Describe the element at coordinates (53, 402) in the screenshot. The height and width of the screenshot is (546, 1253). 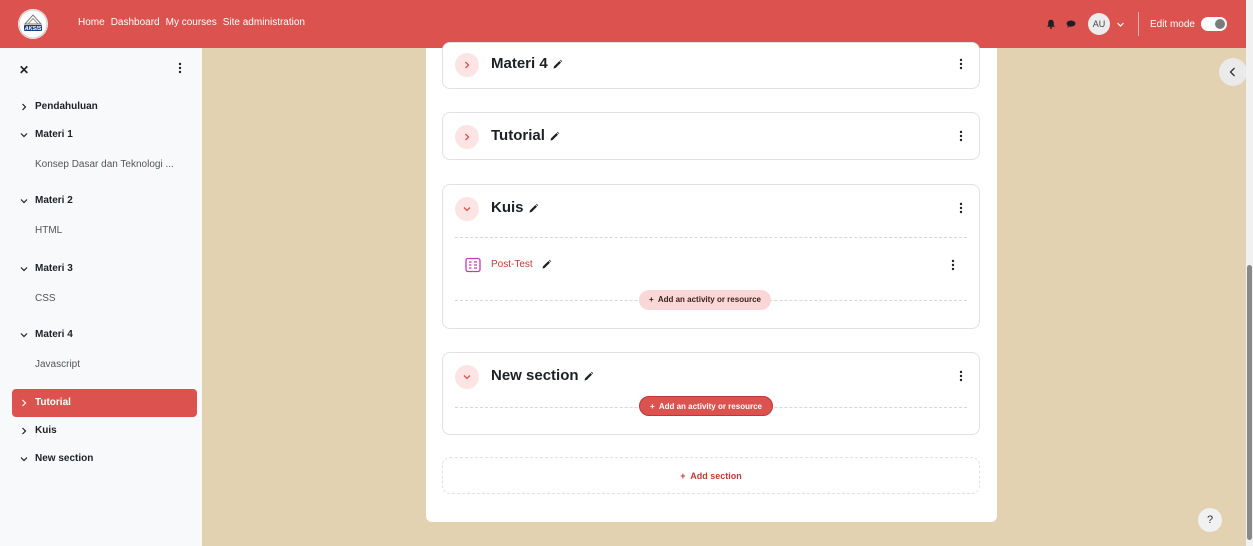
I see `sidebar-item-label: Tutorial` at that location.